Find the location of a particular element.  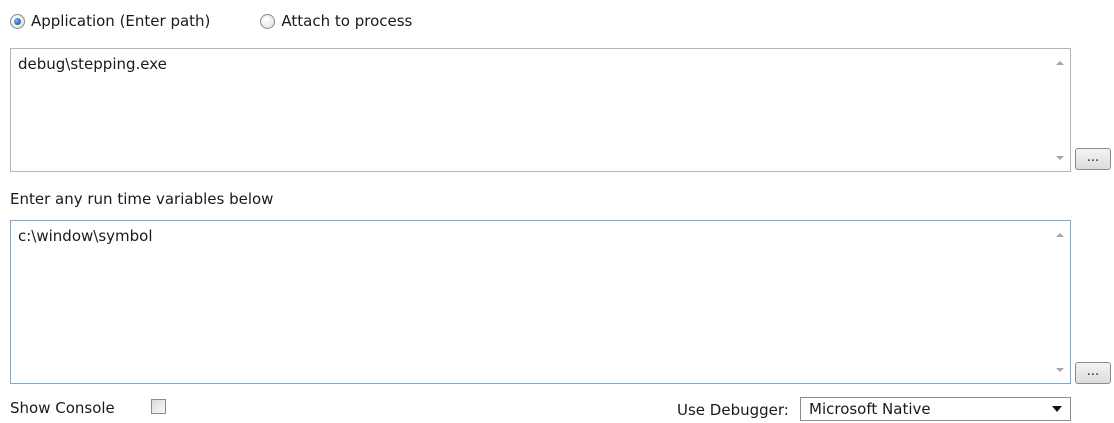

radio-application: Application (Enter path) is located at coordinates (110, 21).